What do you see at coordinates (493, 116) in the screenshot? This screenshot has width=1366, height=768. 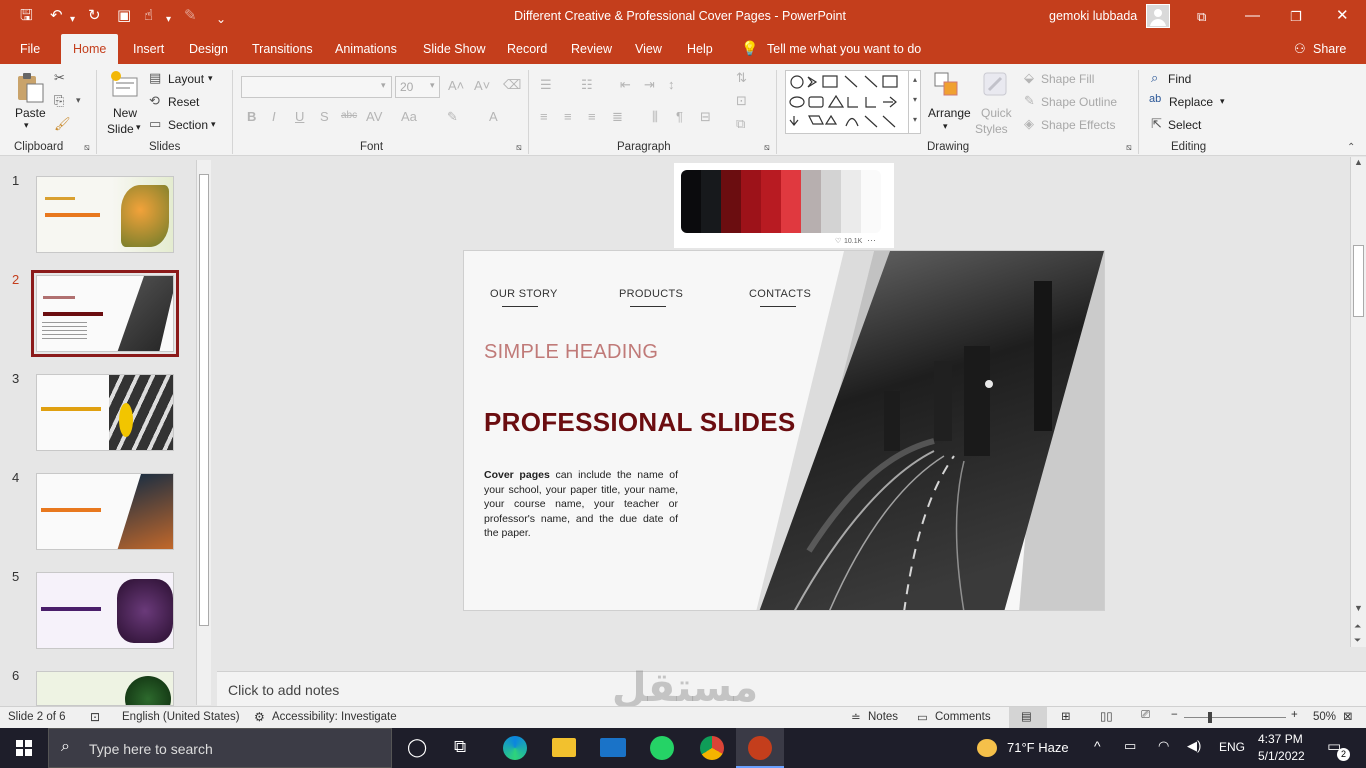 I see `font-color-icon: A` at bounding box center [493, 116].